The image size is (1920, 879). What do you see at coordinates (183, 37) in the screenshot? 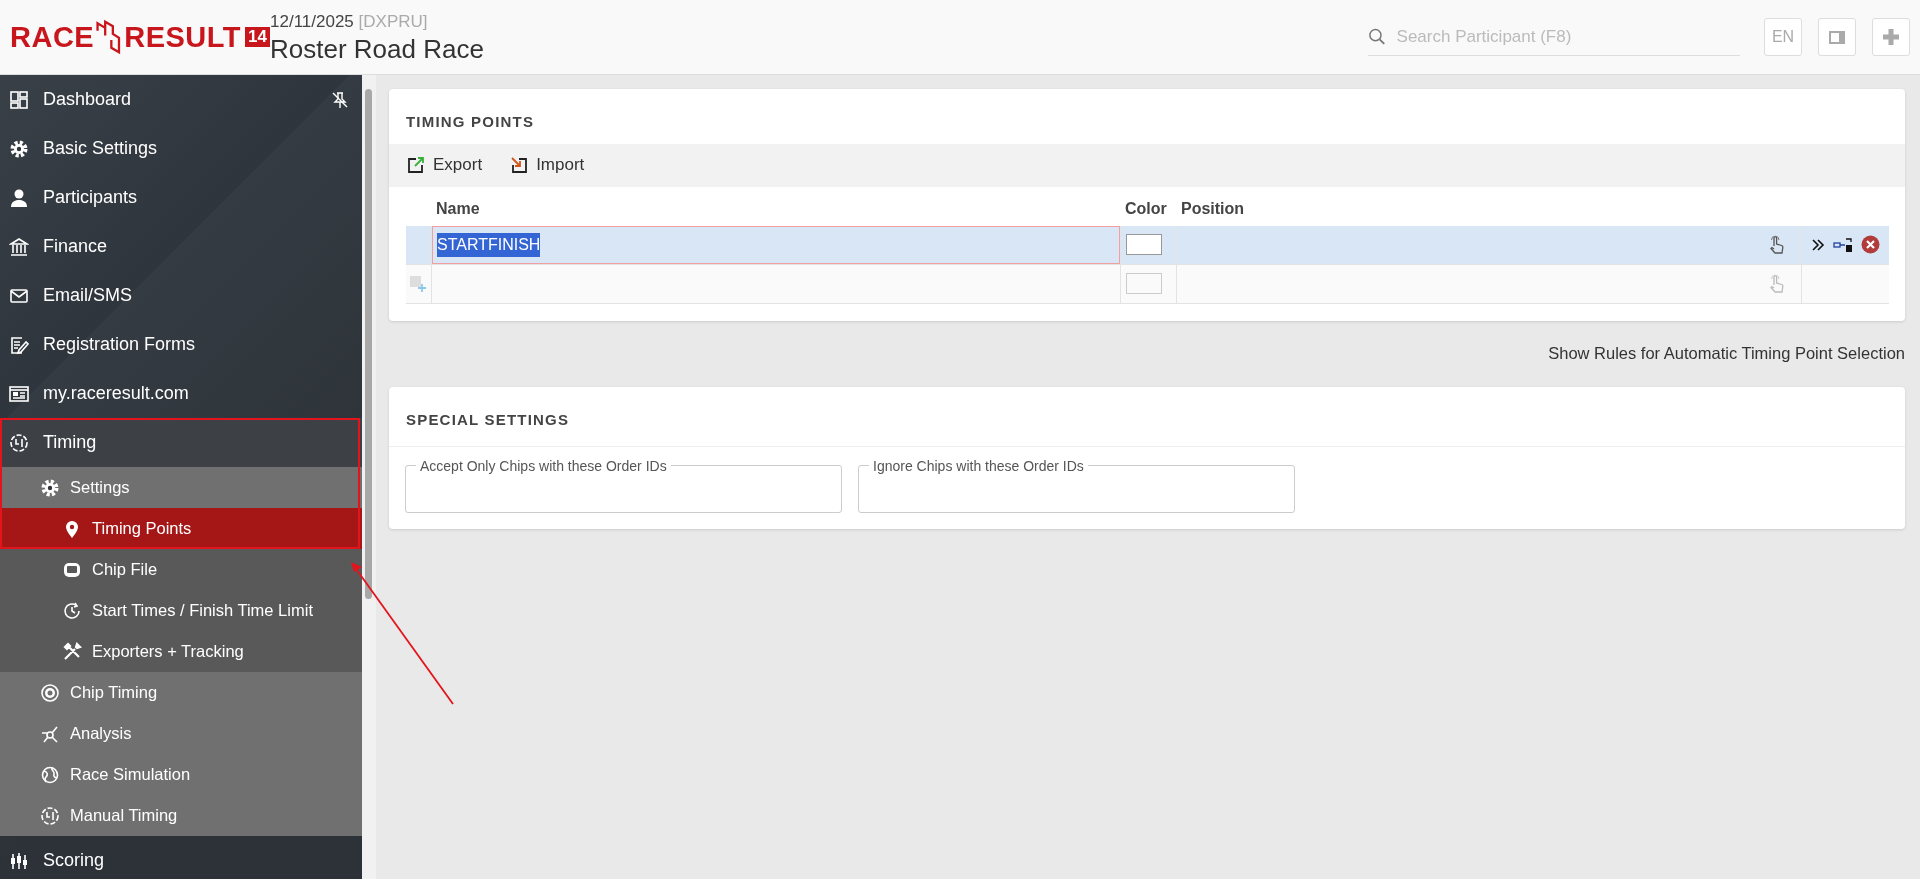
I see `logo-text: RESULT` at bounding box center [183, 37].